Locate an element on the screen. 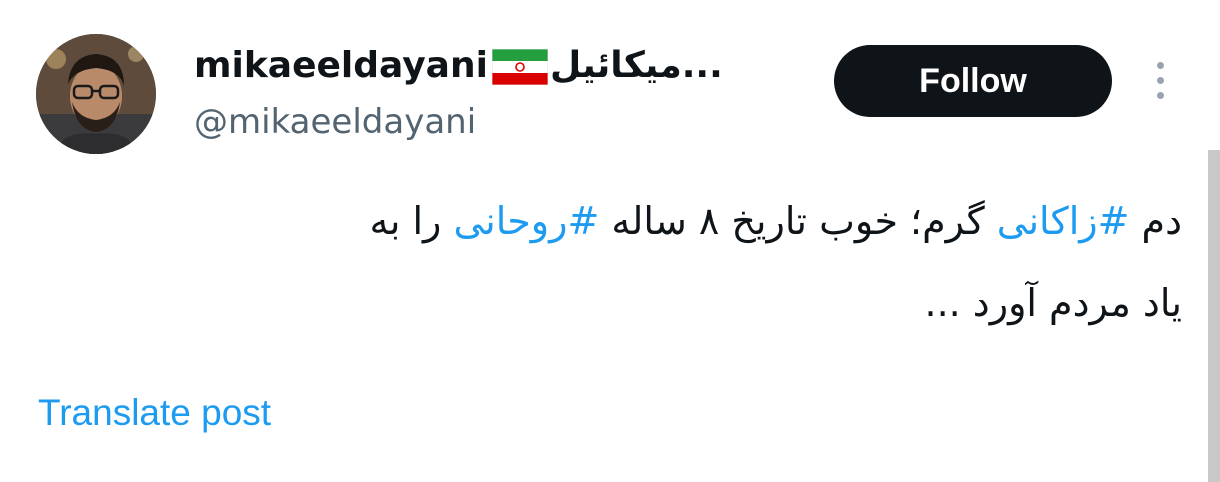 Image resolution: width=1220 pixels, height=482 pixels. more-vertical-icon is located at coordinates (1160, 81).